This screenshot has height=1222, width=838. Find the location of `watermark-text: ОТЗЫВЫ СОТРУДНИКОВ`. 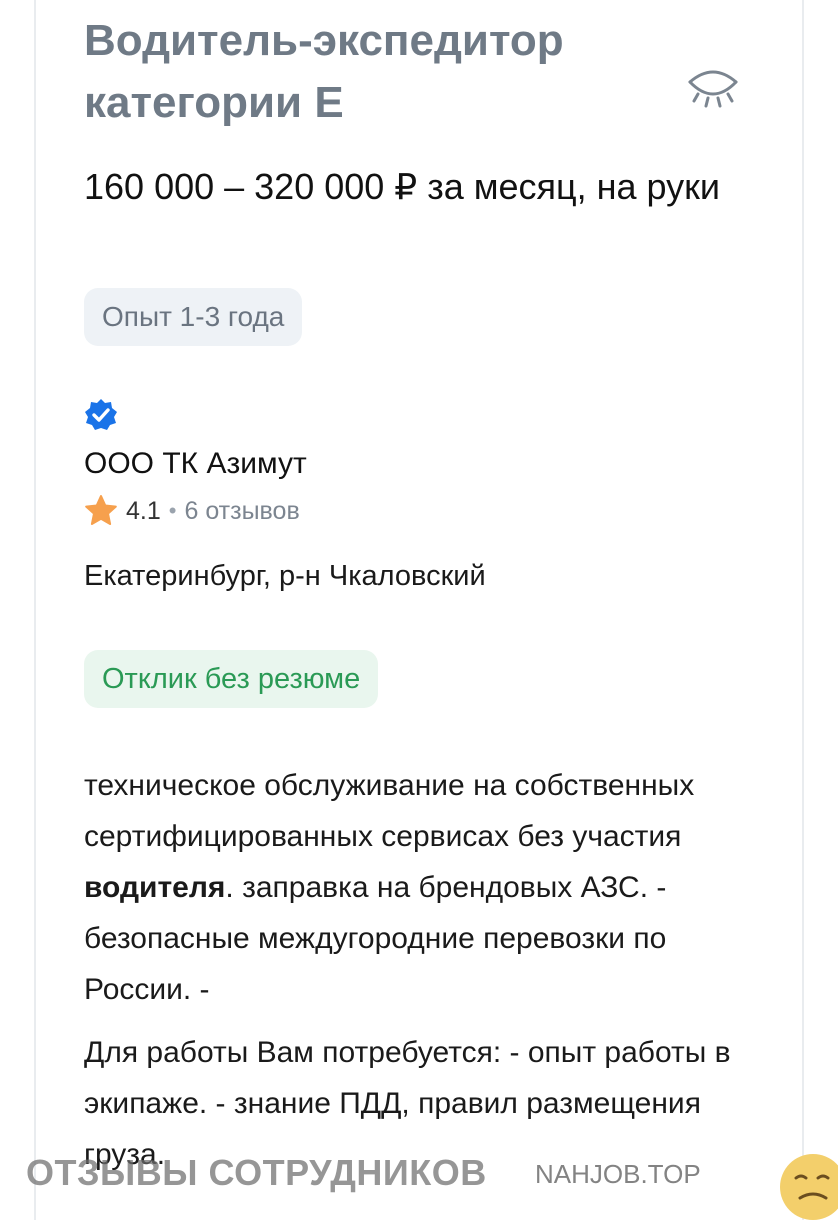

watermark-text: ОТЗЫВЫ СОТРУДНИКОВ is located at coordinates (256, 1172).